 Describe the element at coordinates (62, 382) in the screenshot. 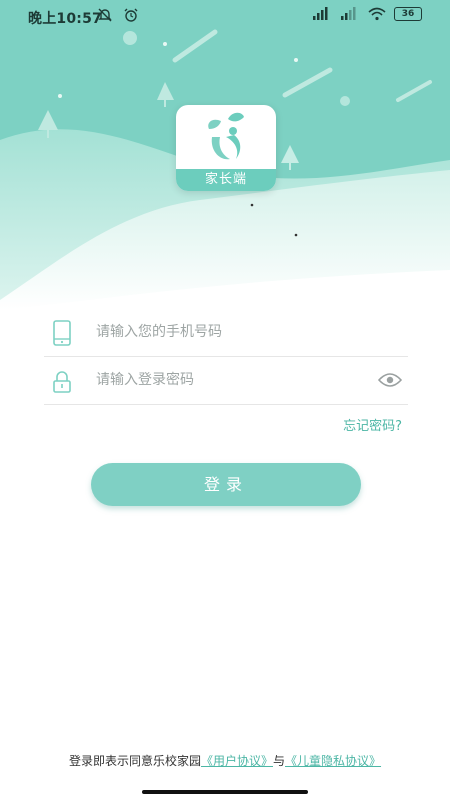

I see `lock-icon` at that location.